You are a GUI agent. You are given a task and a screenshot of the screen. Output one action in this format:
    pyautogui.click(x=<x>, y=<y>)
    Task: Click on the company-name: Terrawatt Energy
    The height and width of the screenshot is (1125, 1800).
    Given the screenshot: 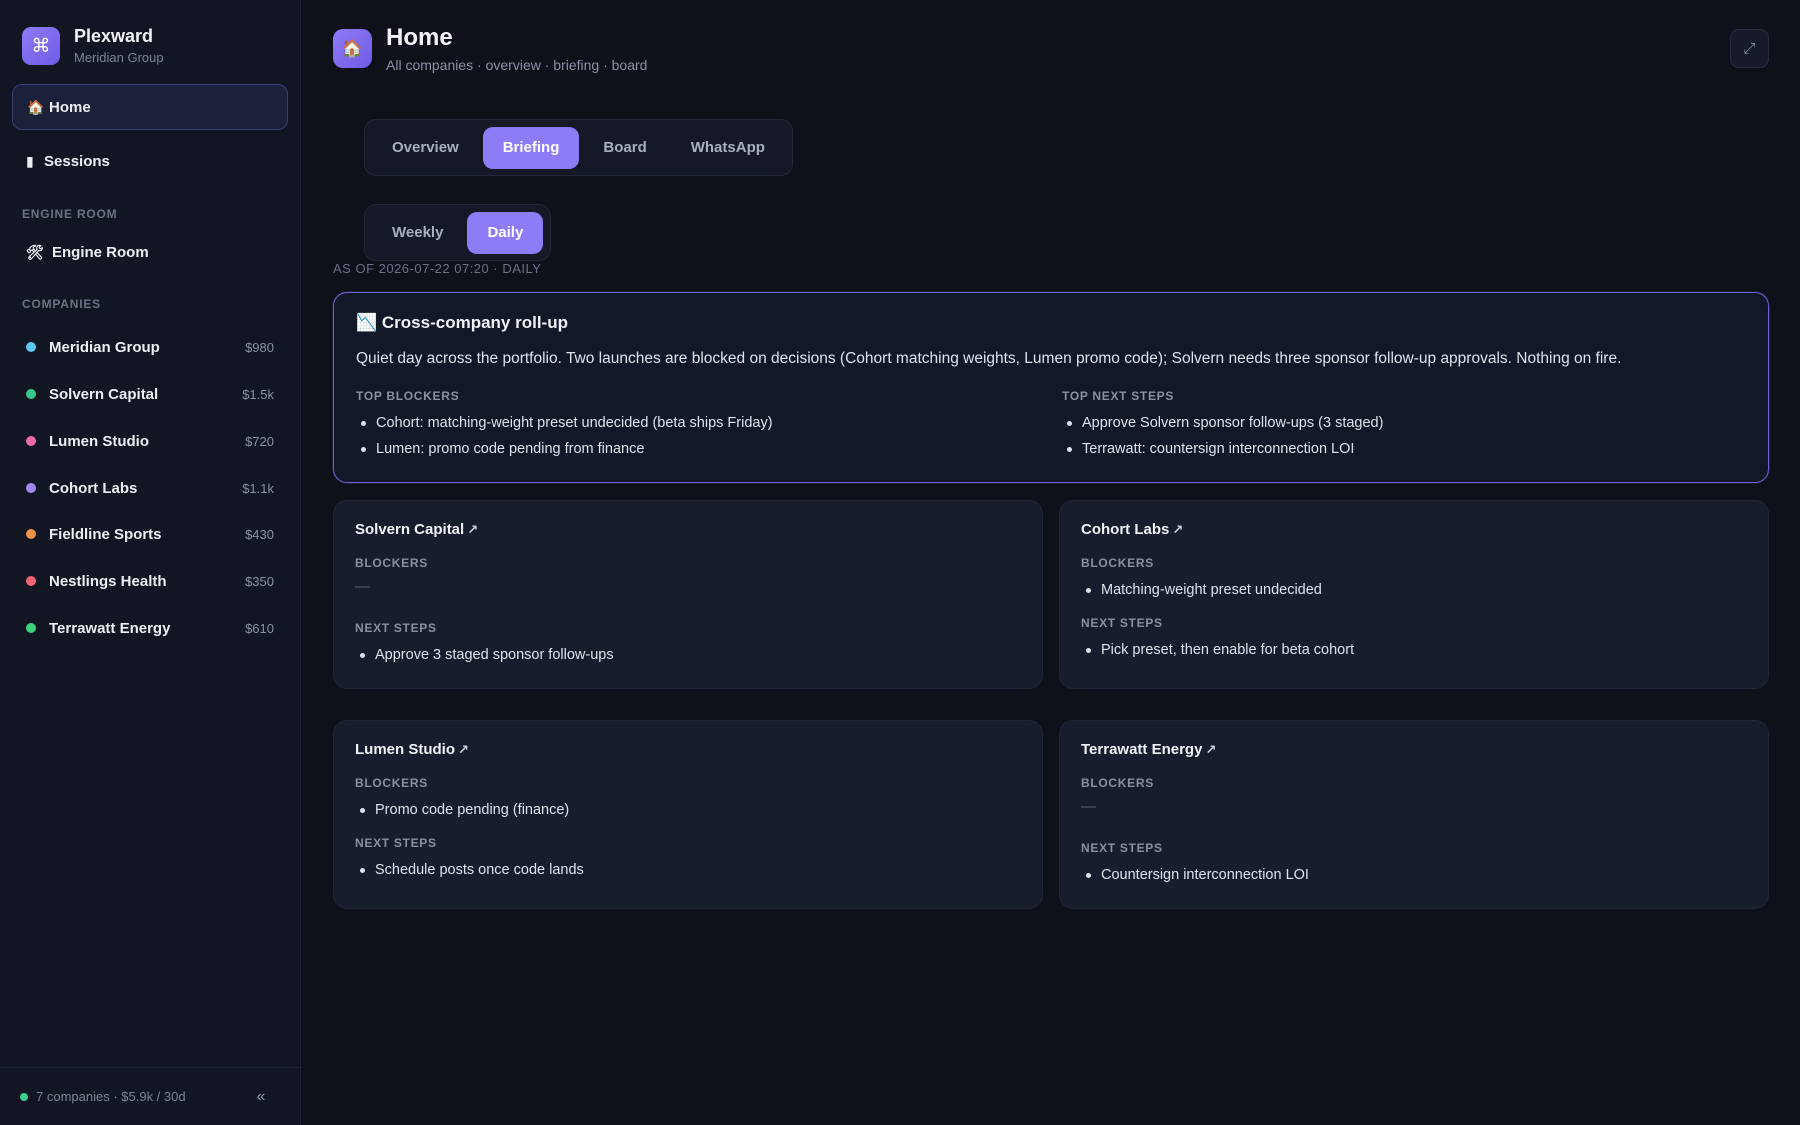 What is the action you would take?
    pyautogui.click(x=110, y=628)
    